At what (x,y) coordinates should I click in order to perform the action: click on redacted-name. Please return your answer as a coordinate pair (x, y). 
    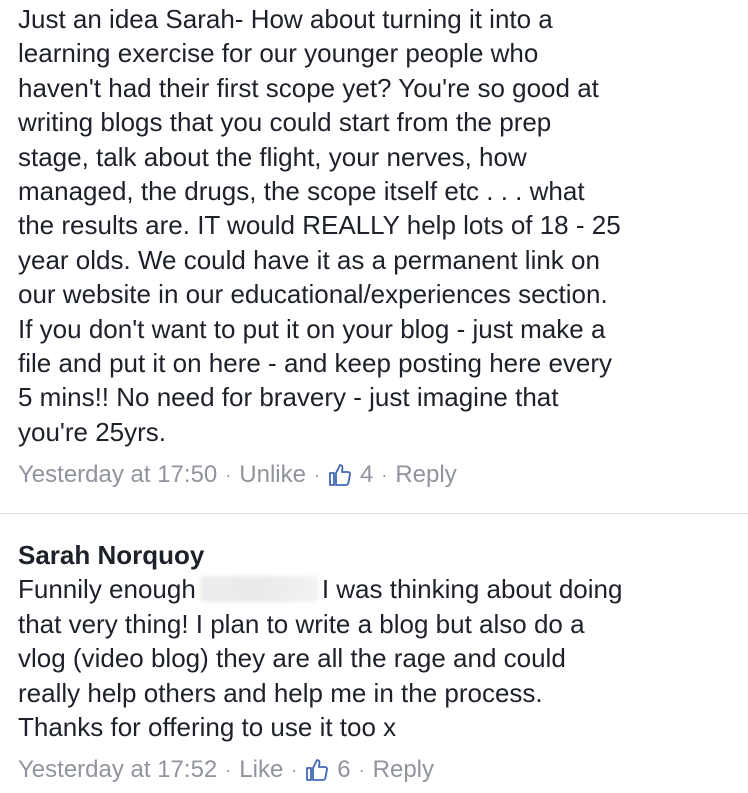
    Looking at the image, I should click on (258, 589).